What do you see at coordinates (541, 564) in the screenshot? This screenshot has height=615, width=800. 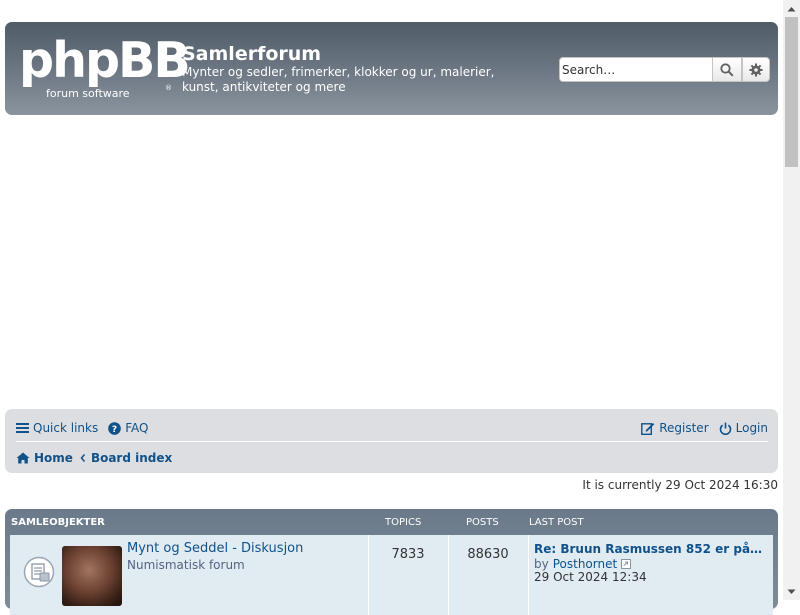 I see `last-post-by-prefix: by` at bounding box center [541, 564].